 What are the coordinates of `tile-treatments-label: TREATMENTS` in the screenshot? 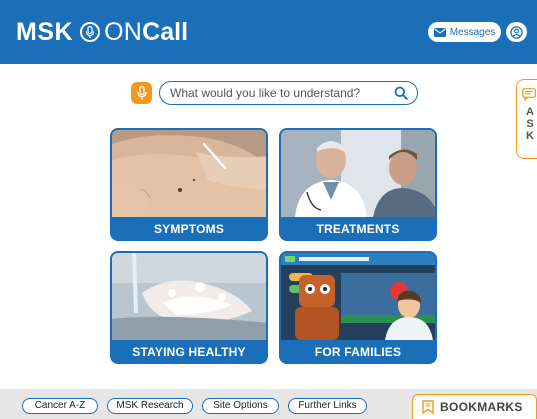 It's located at (358, 229).